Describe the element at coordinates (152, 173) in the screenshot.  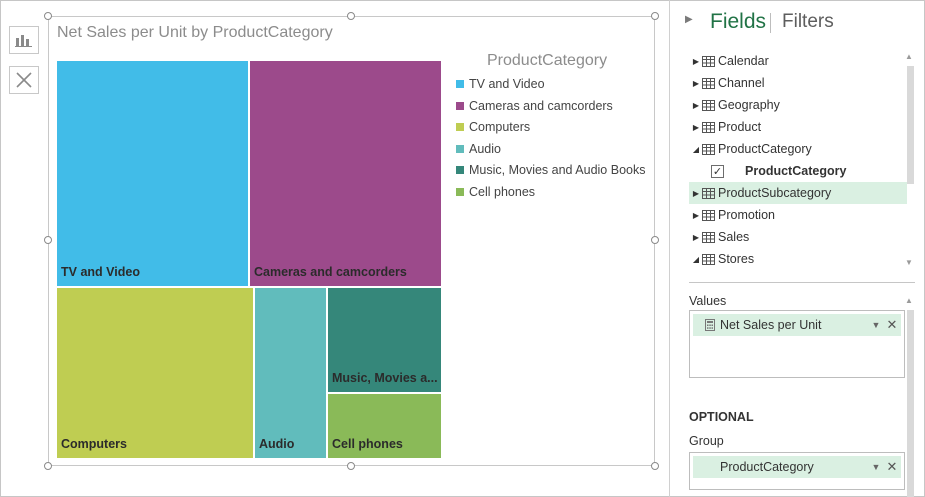
I see `treemap-tile: TV and Video` at that location.